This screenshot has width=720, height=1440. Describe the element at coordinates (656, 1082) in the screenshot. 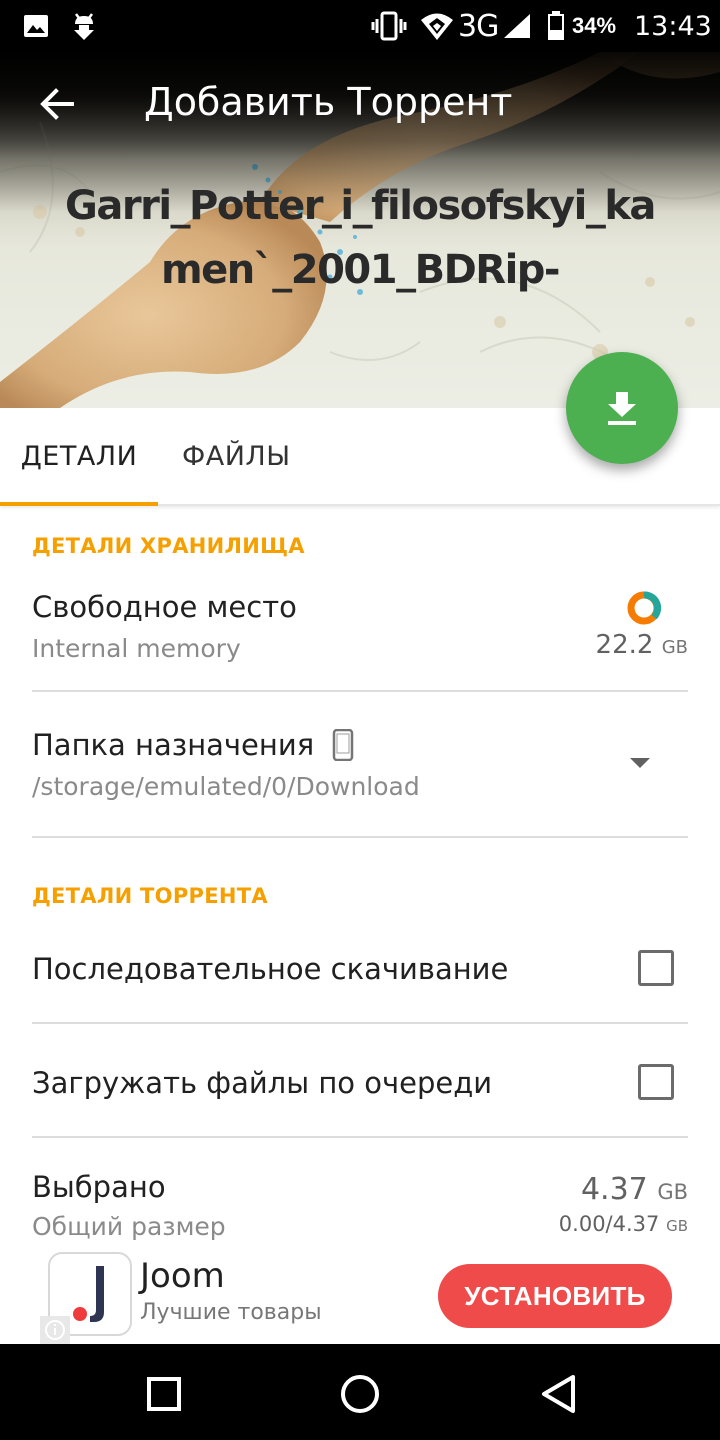

I see `queue-download-checkbox` at that location.